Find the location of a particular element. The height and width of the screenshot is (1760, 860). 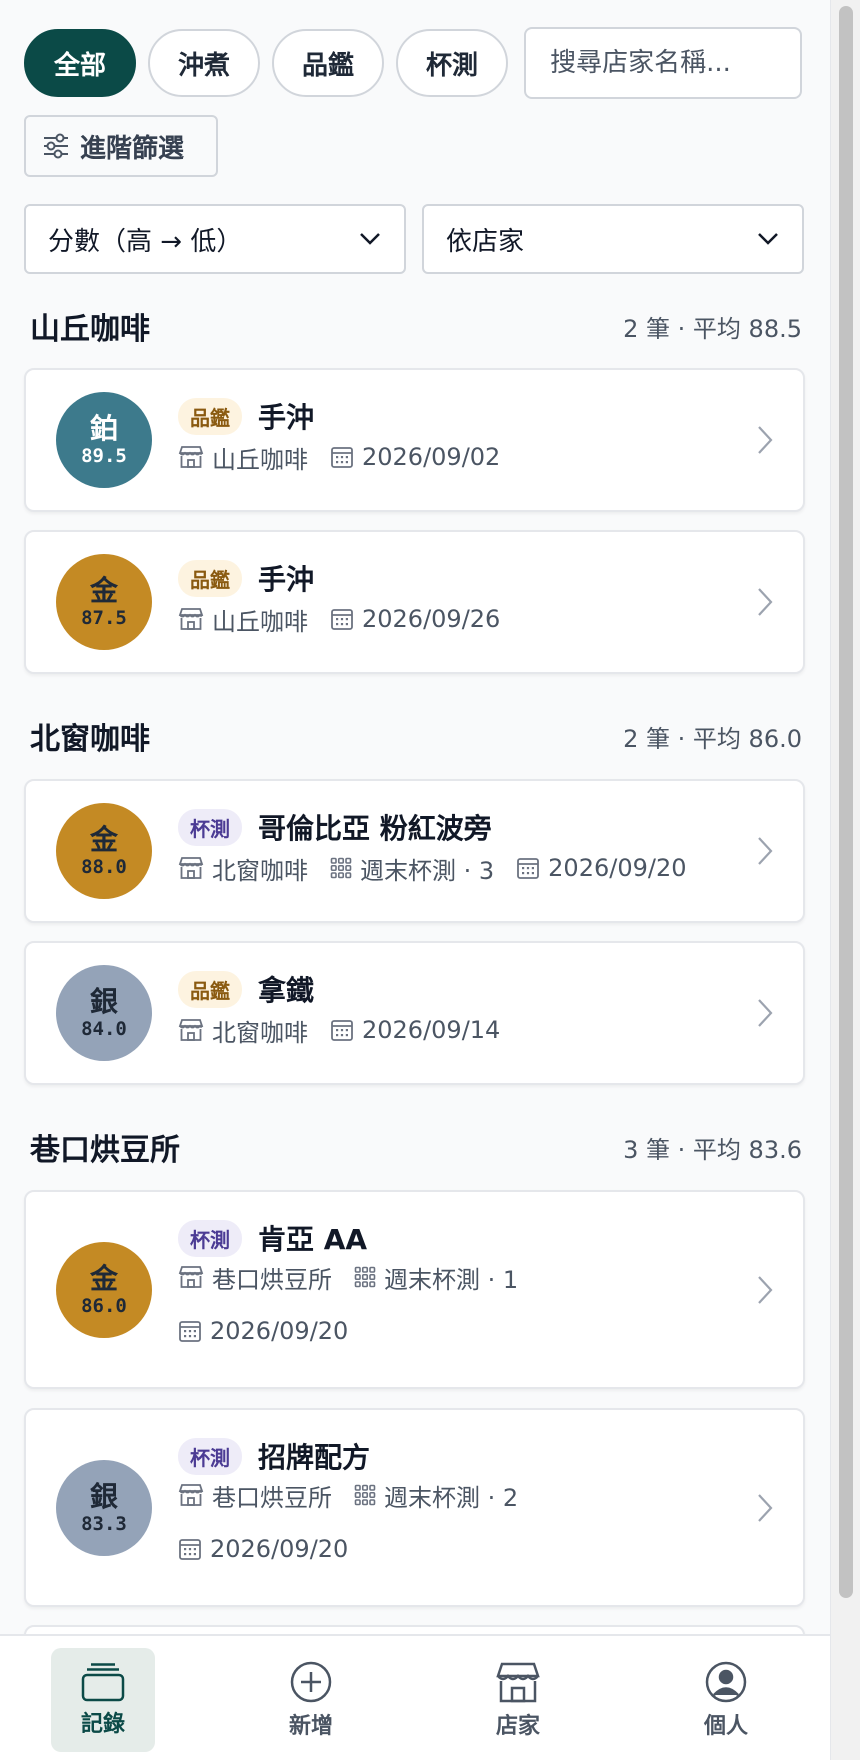

record-date: 2026/09/02 is located at coordinates (431, 457).